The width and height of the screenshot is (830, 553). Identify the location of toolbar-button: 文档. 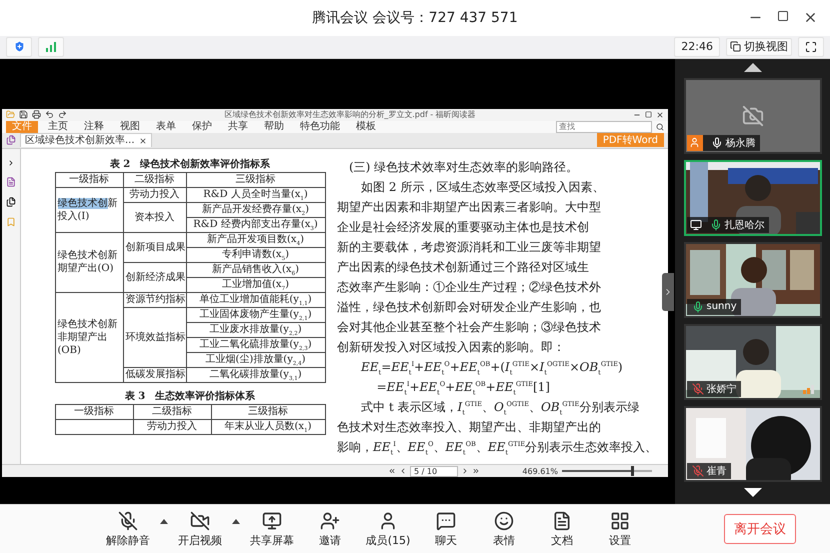
(562, 529).